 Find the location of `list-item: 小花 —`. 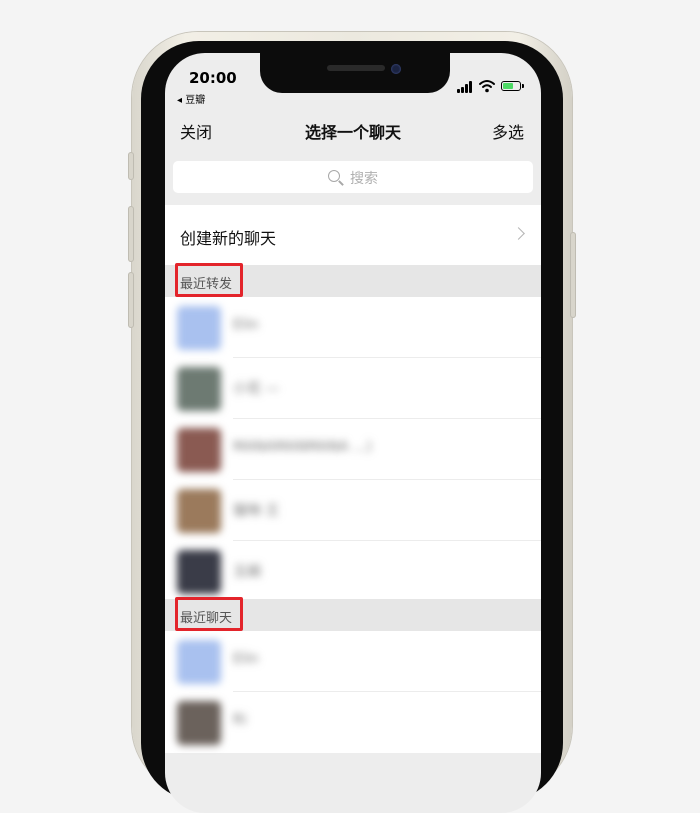

list-item: 小花 — is located at coordinates (353, 388).